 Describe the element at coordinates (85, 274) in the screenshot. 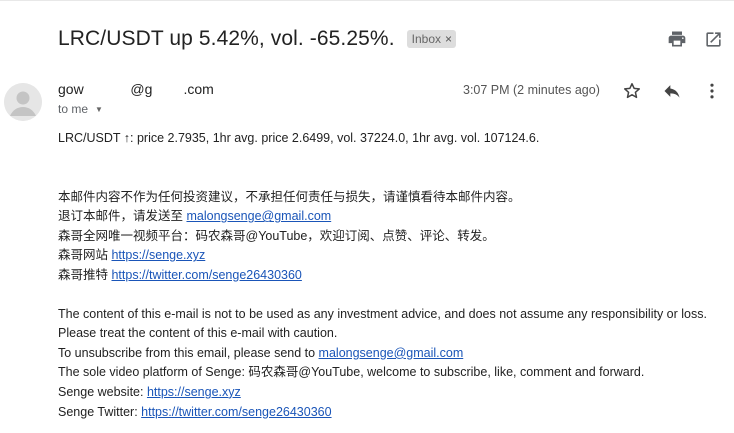

I see `cn-twitter-prefix: 森哥推特` at that location.